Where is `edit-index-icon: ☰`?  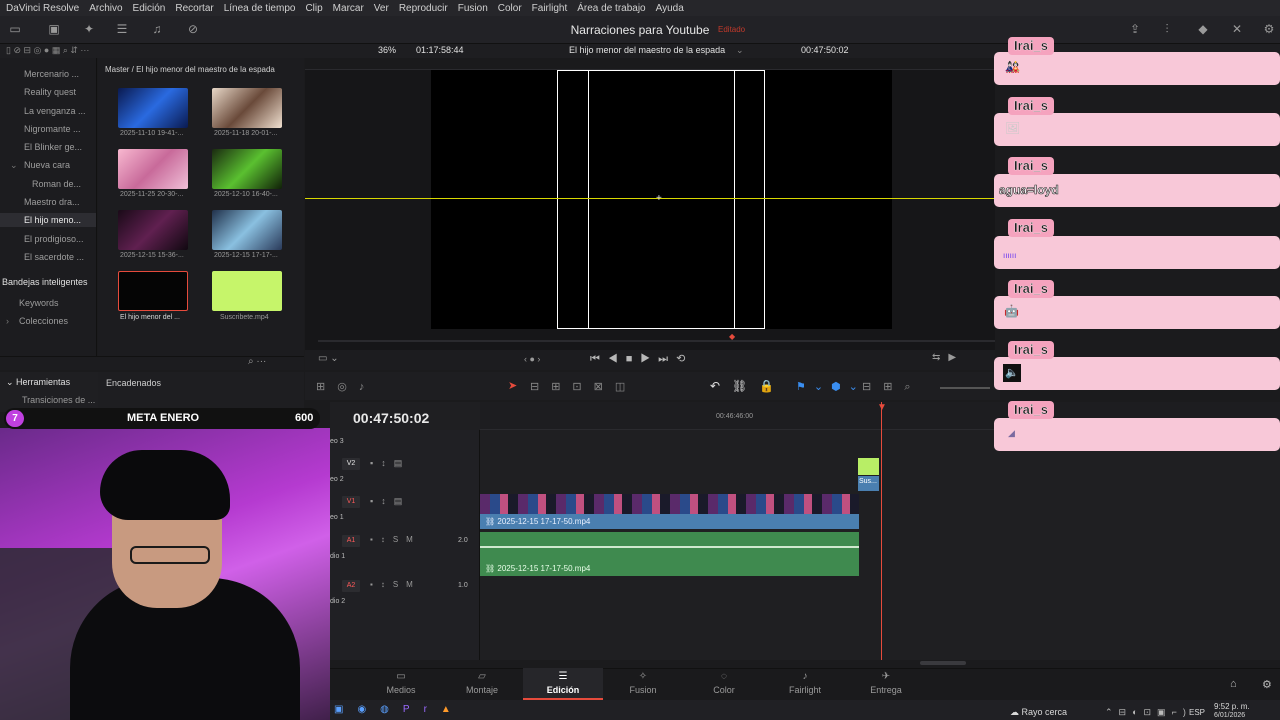 edit-index-icon: ☰ is located at coordinates (122, 29).